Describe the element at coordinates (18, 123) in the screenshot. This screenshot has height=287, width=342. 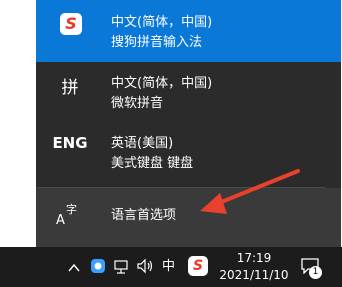
I see `desktop-background-left` at that location.